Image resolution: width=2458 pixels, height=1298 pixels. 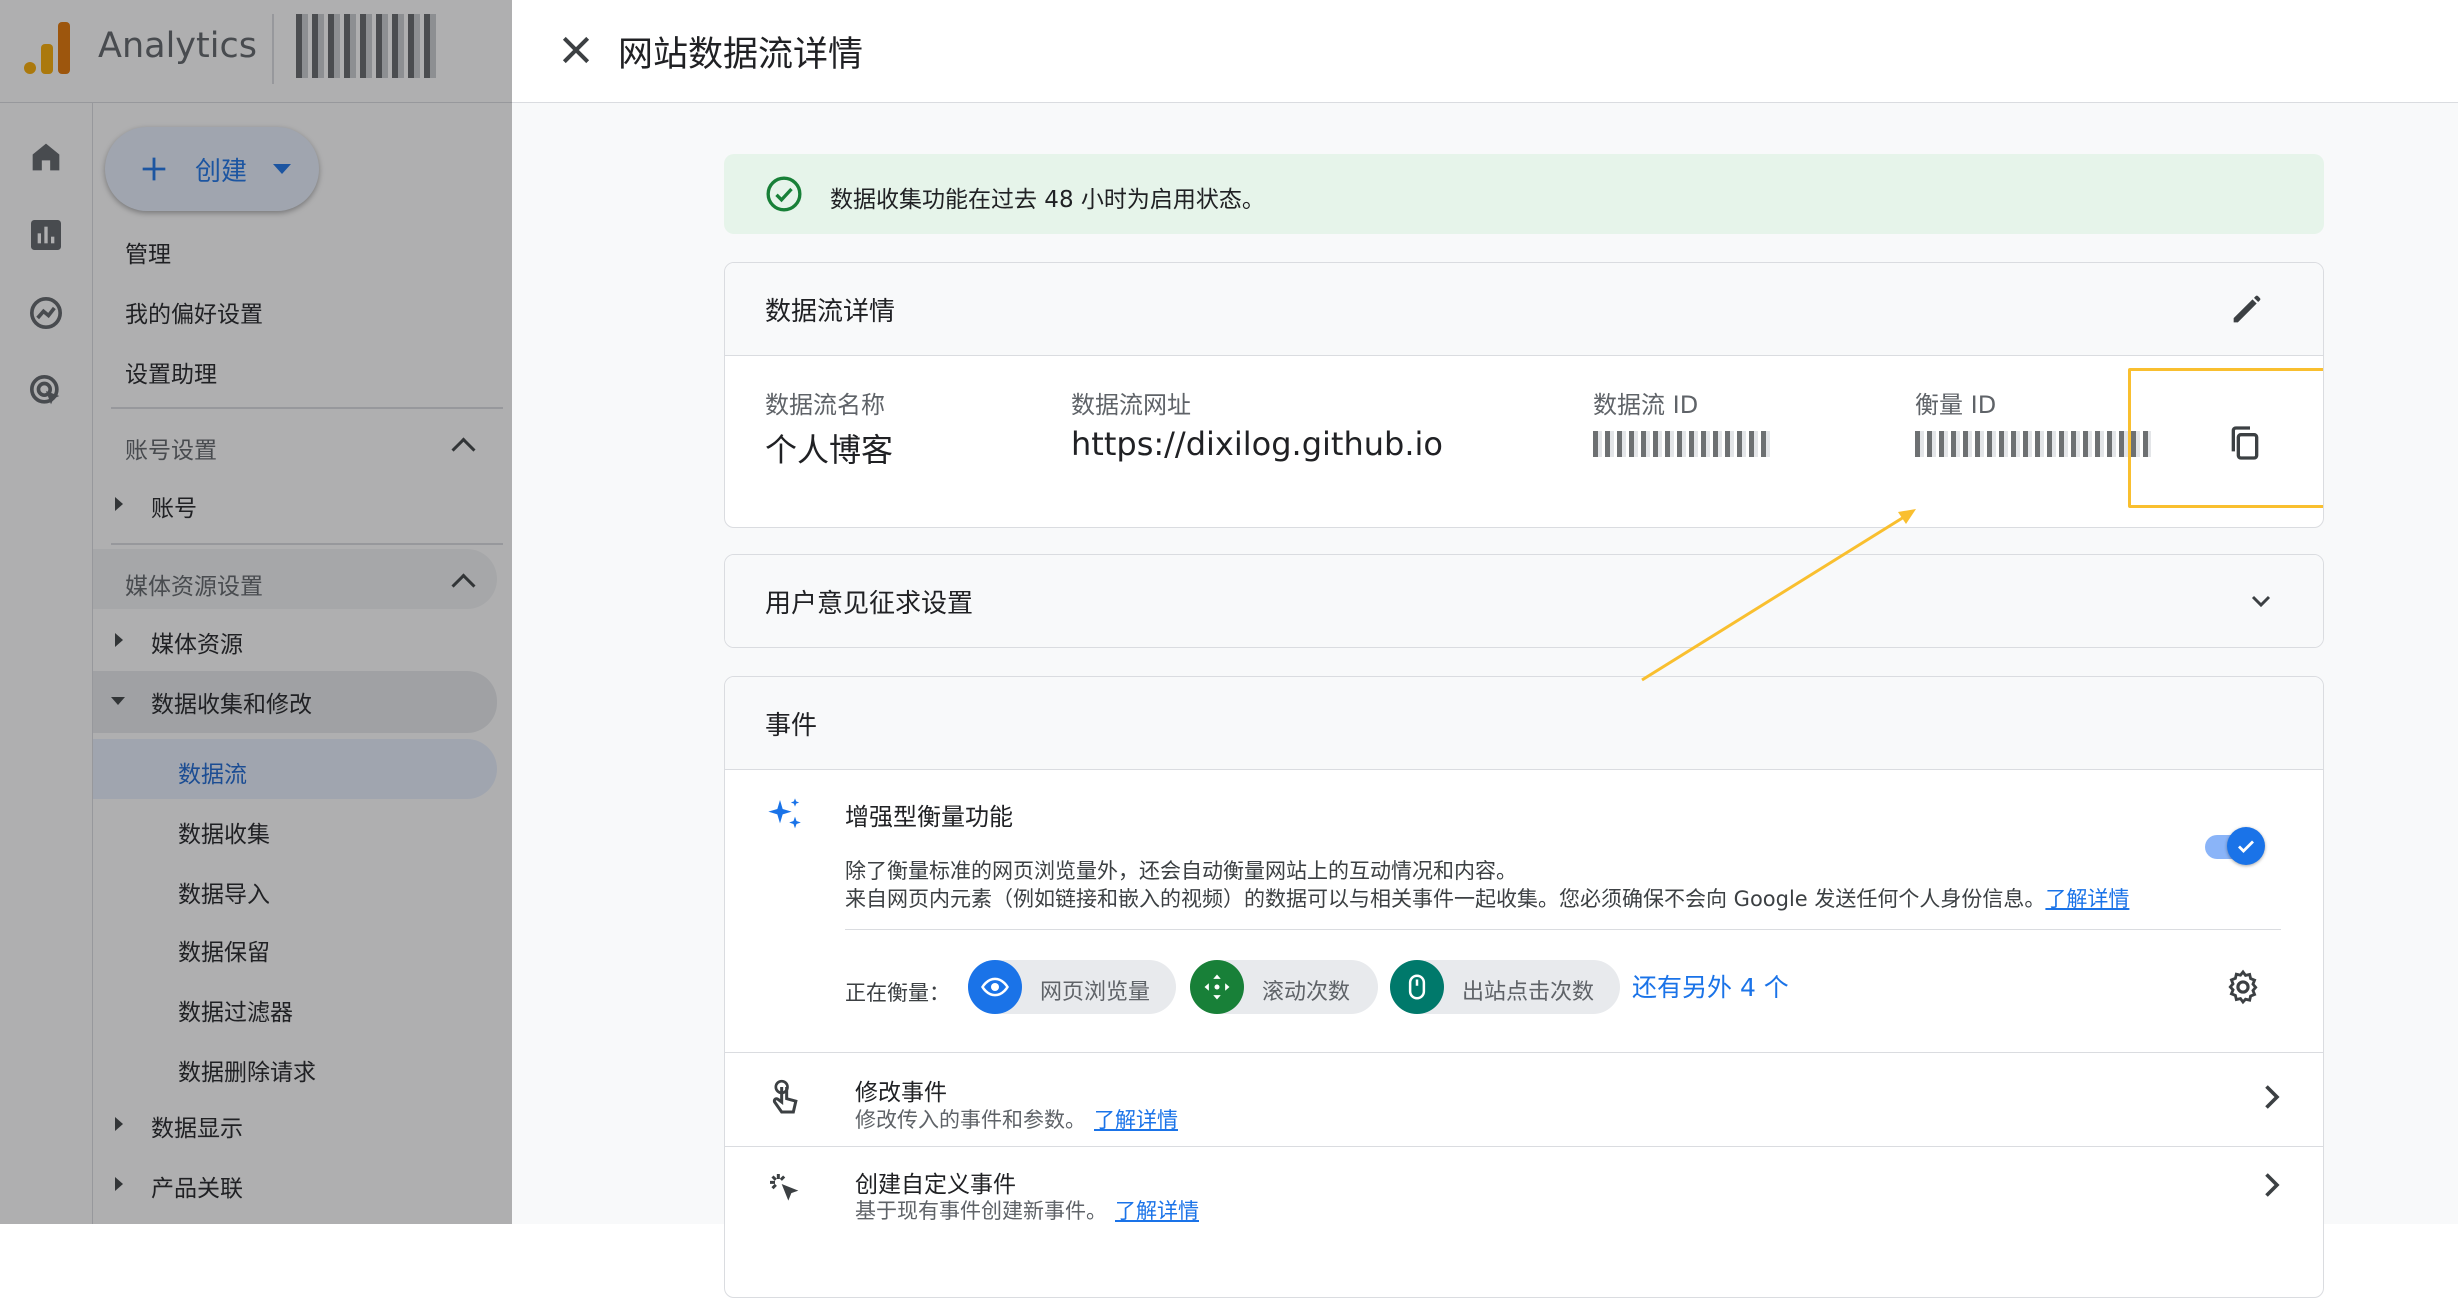 What do you see at coordinates (869, 604) in the screenshot?
I see `card-title: 用户意见征求设置` at bounding box center [869, 604].